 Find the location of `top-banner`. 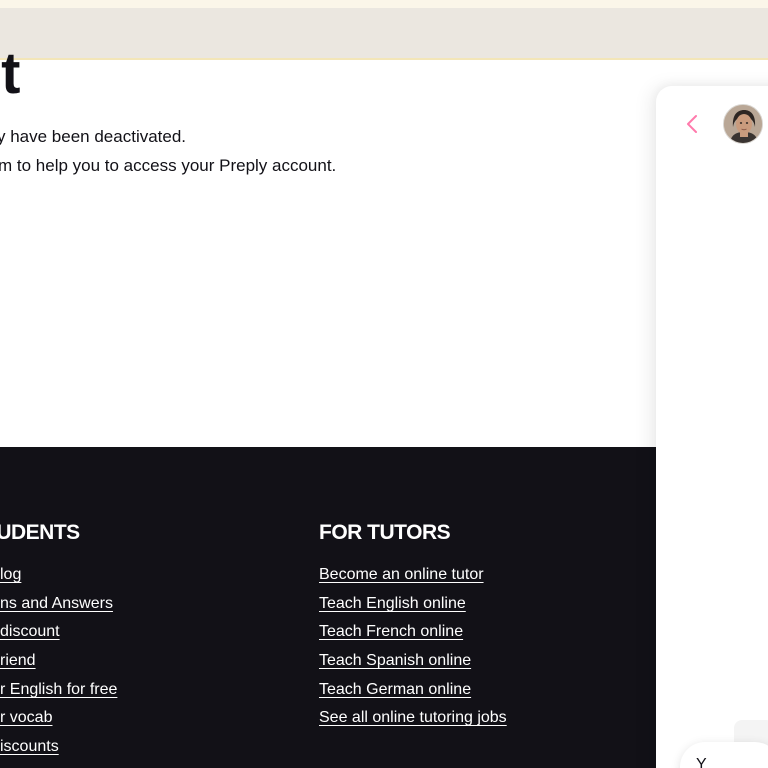

top-banner is located at coordinates (384, 34).